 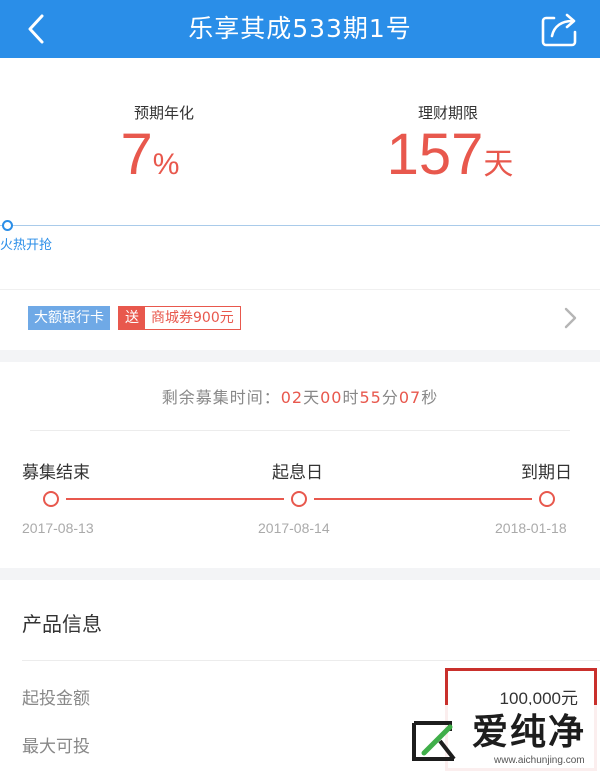 What do you see at coordinates (539, 760) in the screenshot?
I see `watermark-url: www.aichunjing.com` at bounding box center [539, 760].